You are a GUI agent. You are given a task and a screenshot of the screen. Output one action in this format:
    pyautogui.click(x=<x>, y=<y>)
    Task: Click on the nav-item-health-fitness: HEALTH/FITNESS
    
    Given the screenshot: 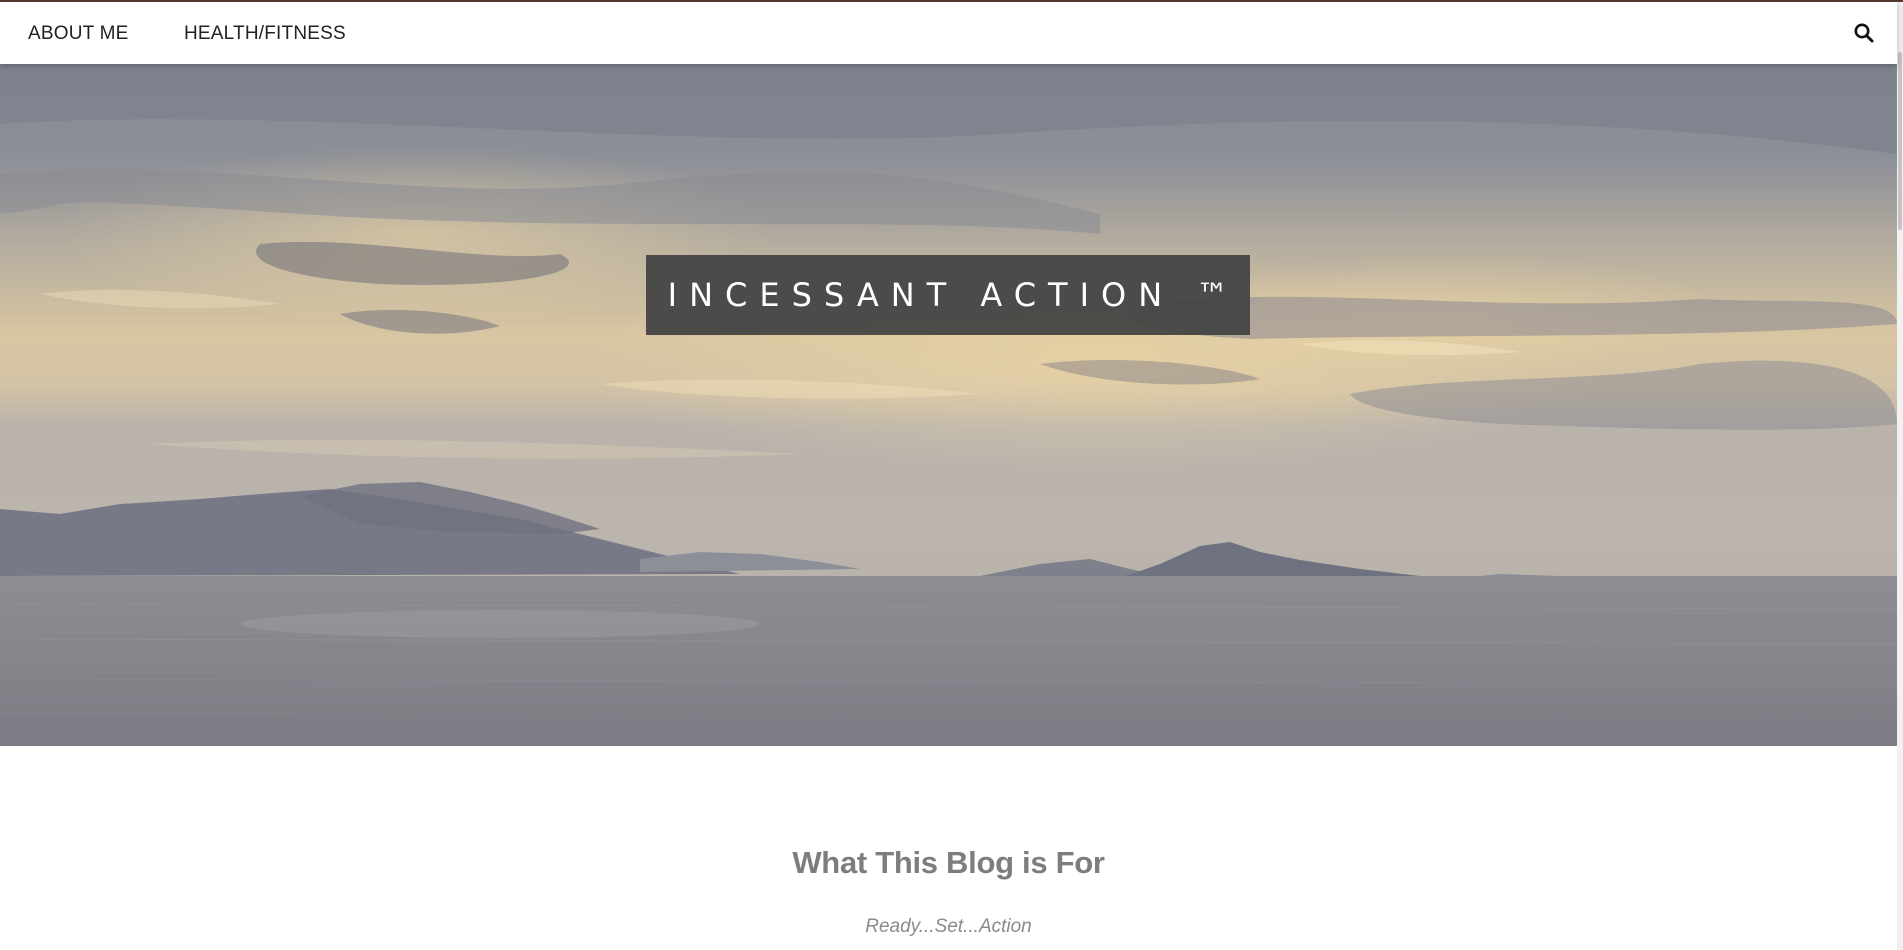 What is the action you would take?
    pyautogui.click(x=265, y=33)
    